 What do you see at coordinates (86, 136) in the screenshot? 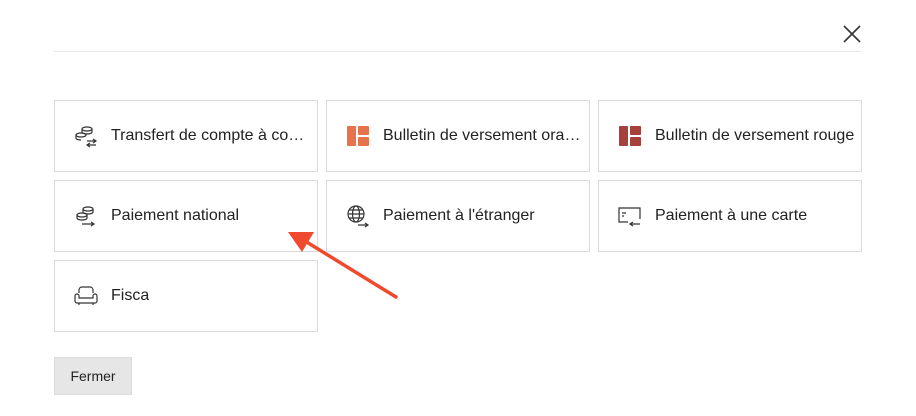
I see `coins-transfer-icon` at bounding box center [86, 136].